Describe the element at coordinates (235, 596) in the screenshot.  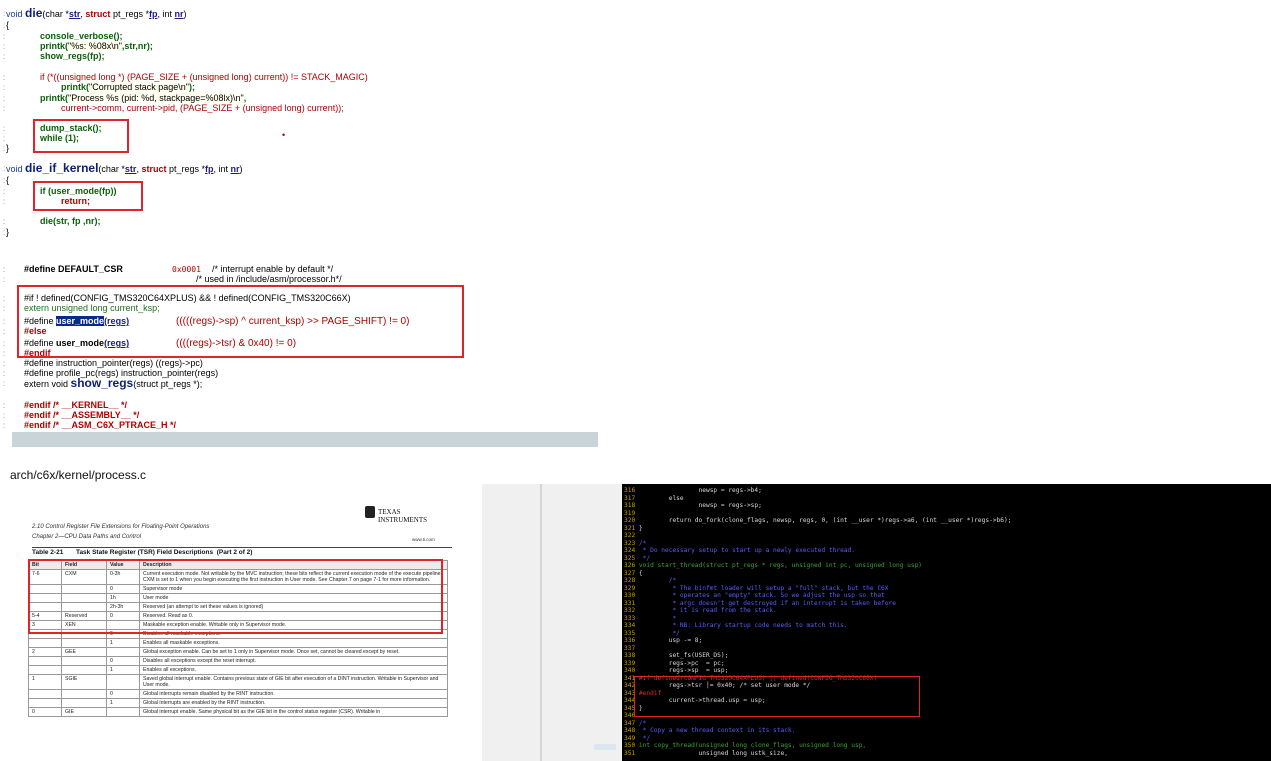
I see `highlight-box-cxm` at that location.